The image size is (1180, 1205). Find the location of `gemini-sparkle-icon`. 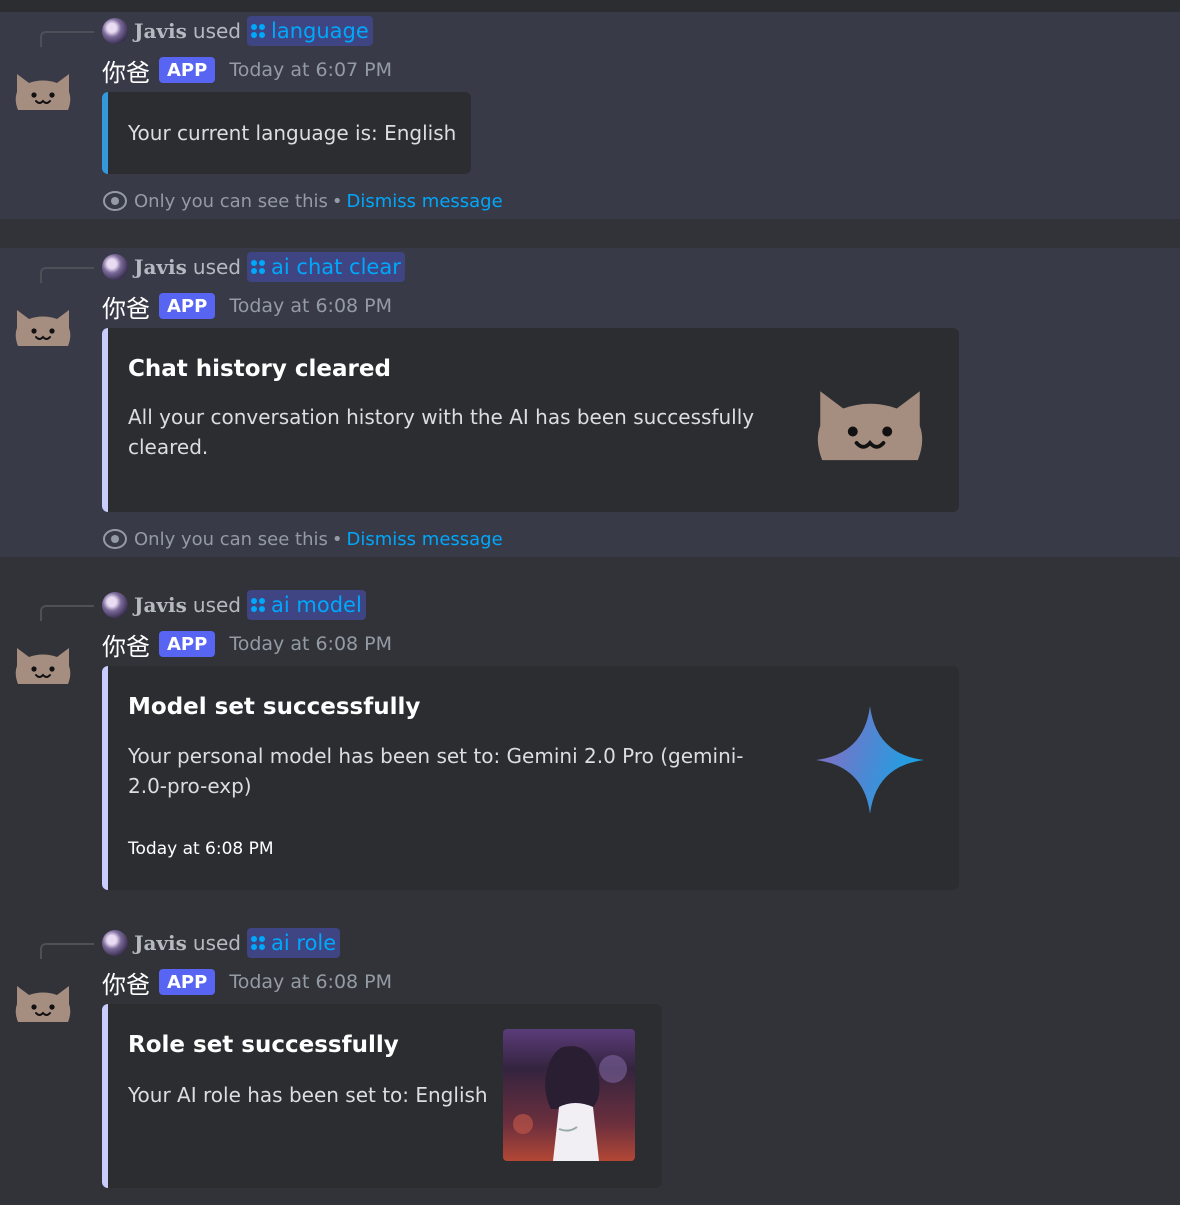

gemini-sparkle-icon is located at coordinates (870, 760).